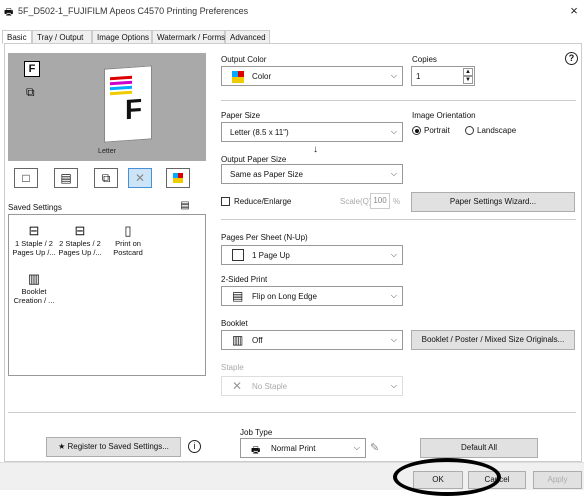  Describe the element at coordinates (356, 201) in the screenshot. I see `scale-label: Scale(Q)` at that location.